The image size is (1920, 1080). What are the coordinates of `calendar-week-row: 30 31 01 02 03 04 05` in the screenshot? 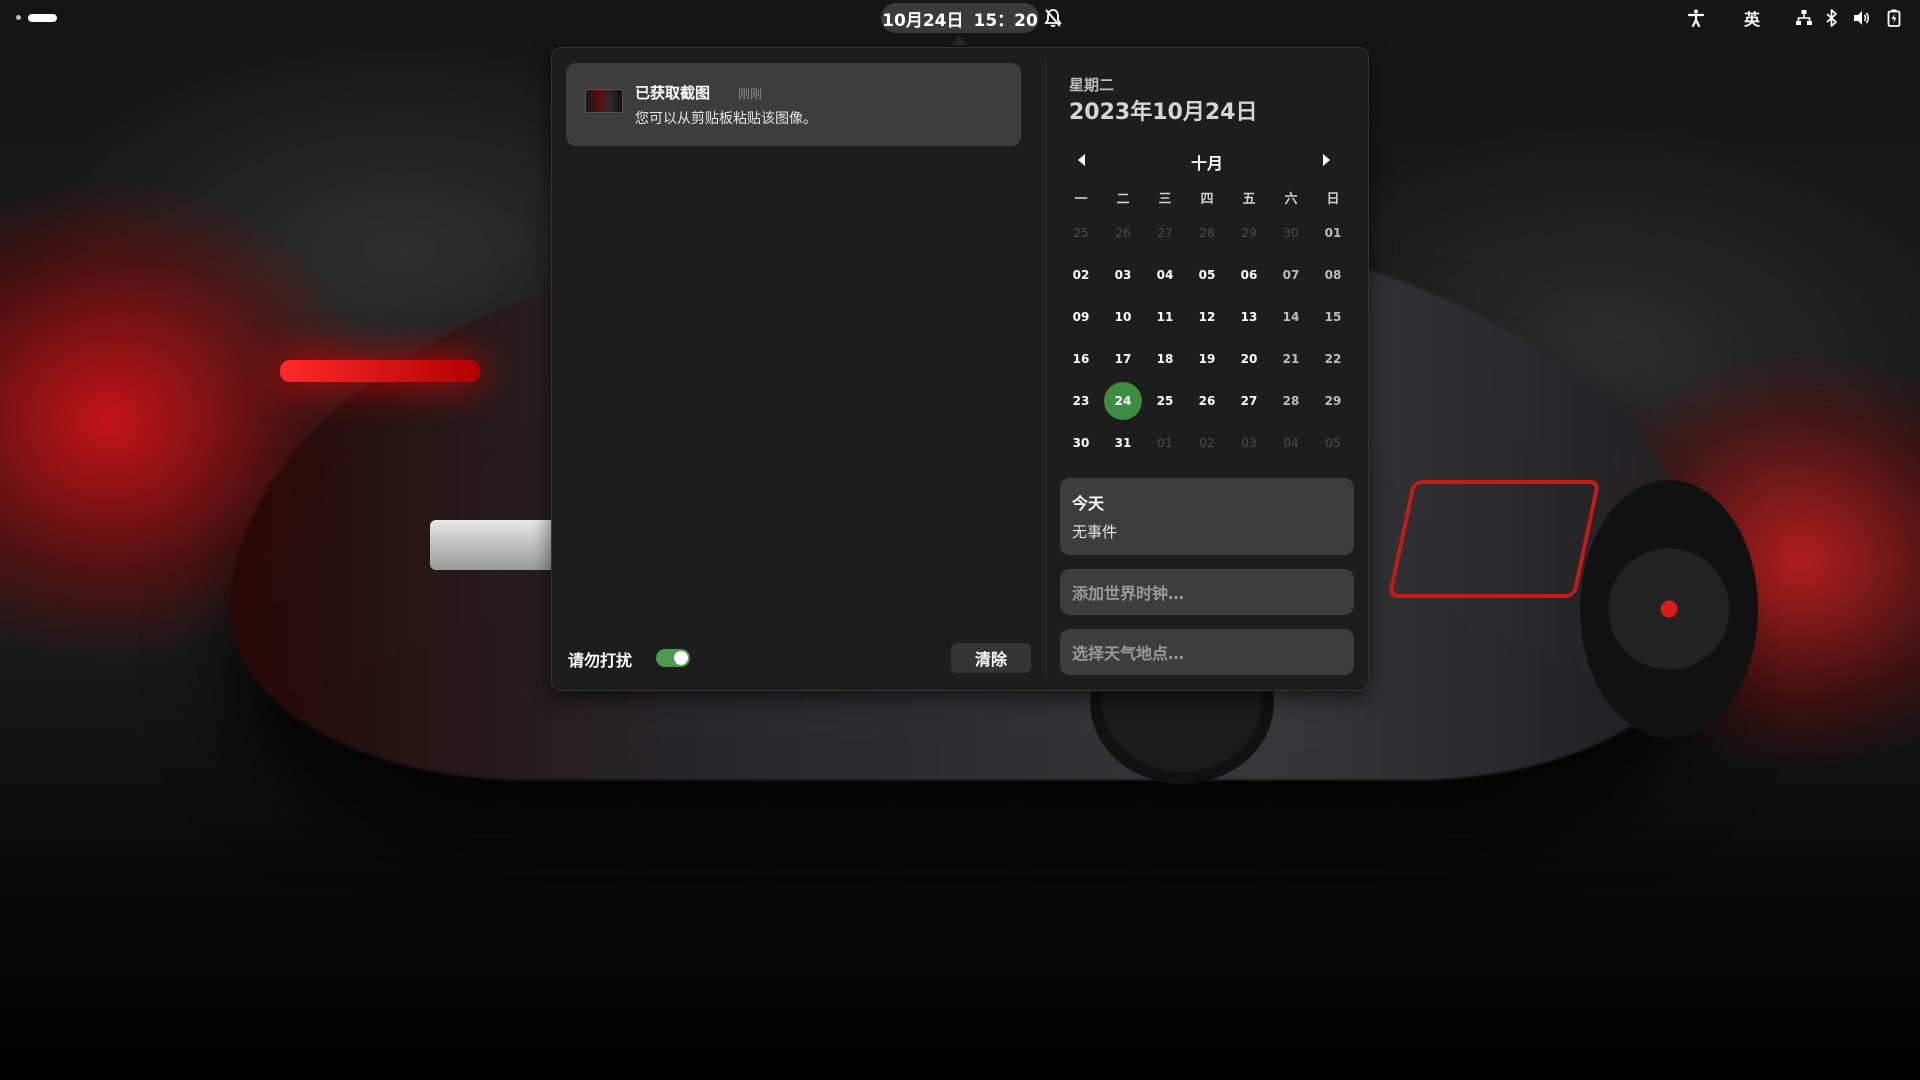 It's located at (1207, 443).